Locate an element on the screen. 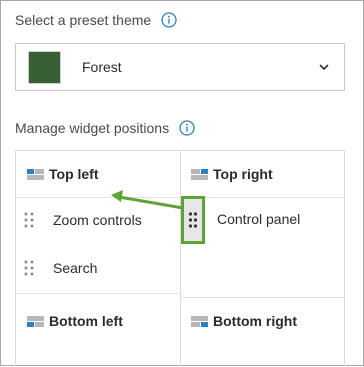  widget-positions-heading: Manage widget positions is located at coordinates (105, 128).